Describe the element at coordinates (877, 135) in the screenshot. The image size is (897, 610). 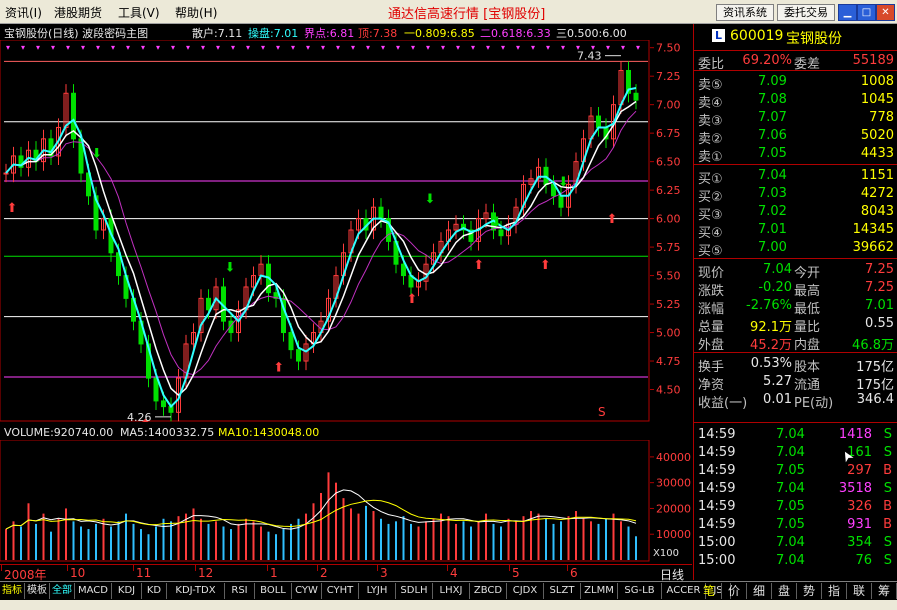
I see `sell-volume: 5020` at that location.